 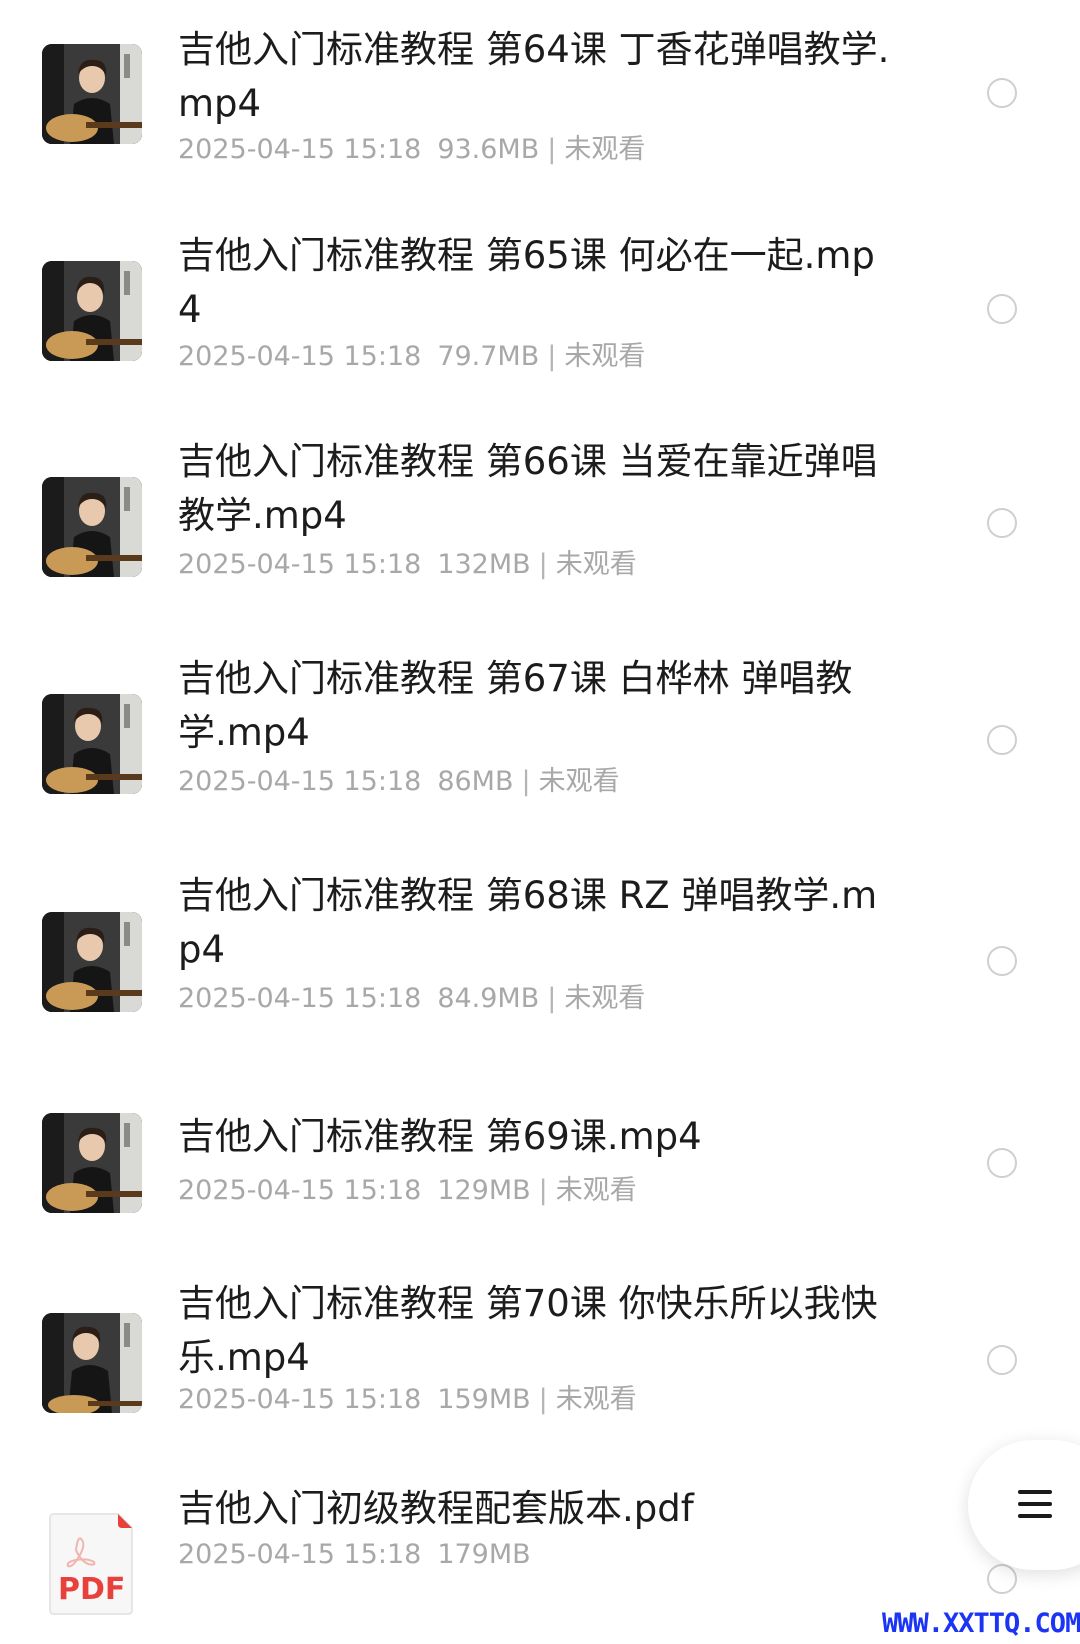 I want to click on file-name: 吉他入门标准教程 第65课 何必在一起.mp4, so click(x=526, y=282).